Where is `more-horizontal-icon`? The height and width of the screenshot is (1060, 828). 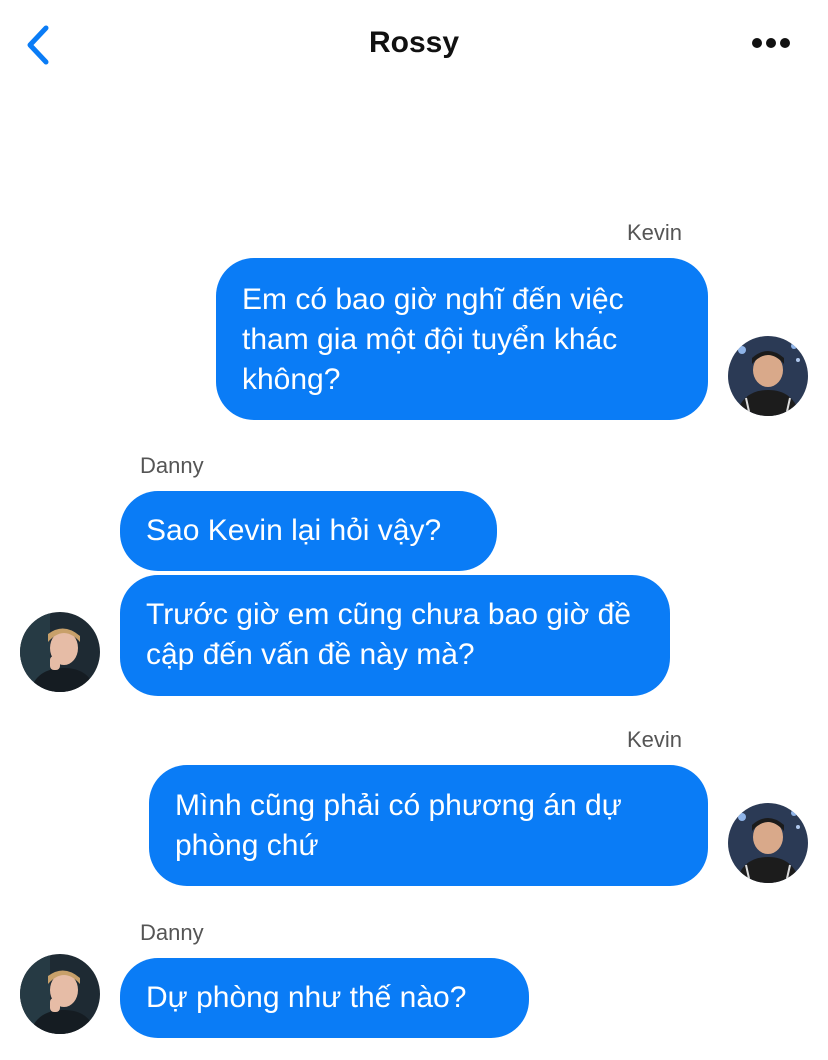
more-horizontal-icon is located at coordinates (771, 43).